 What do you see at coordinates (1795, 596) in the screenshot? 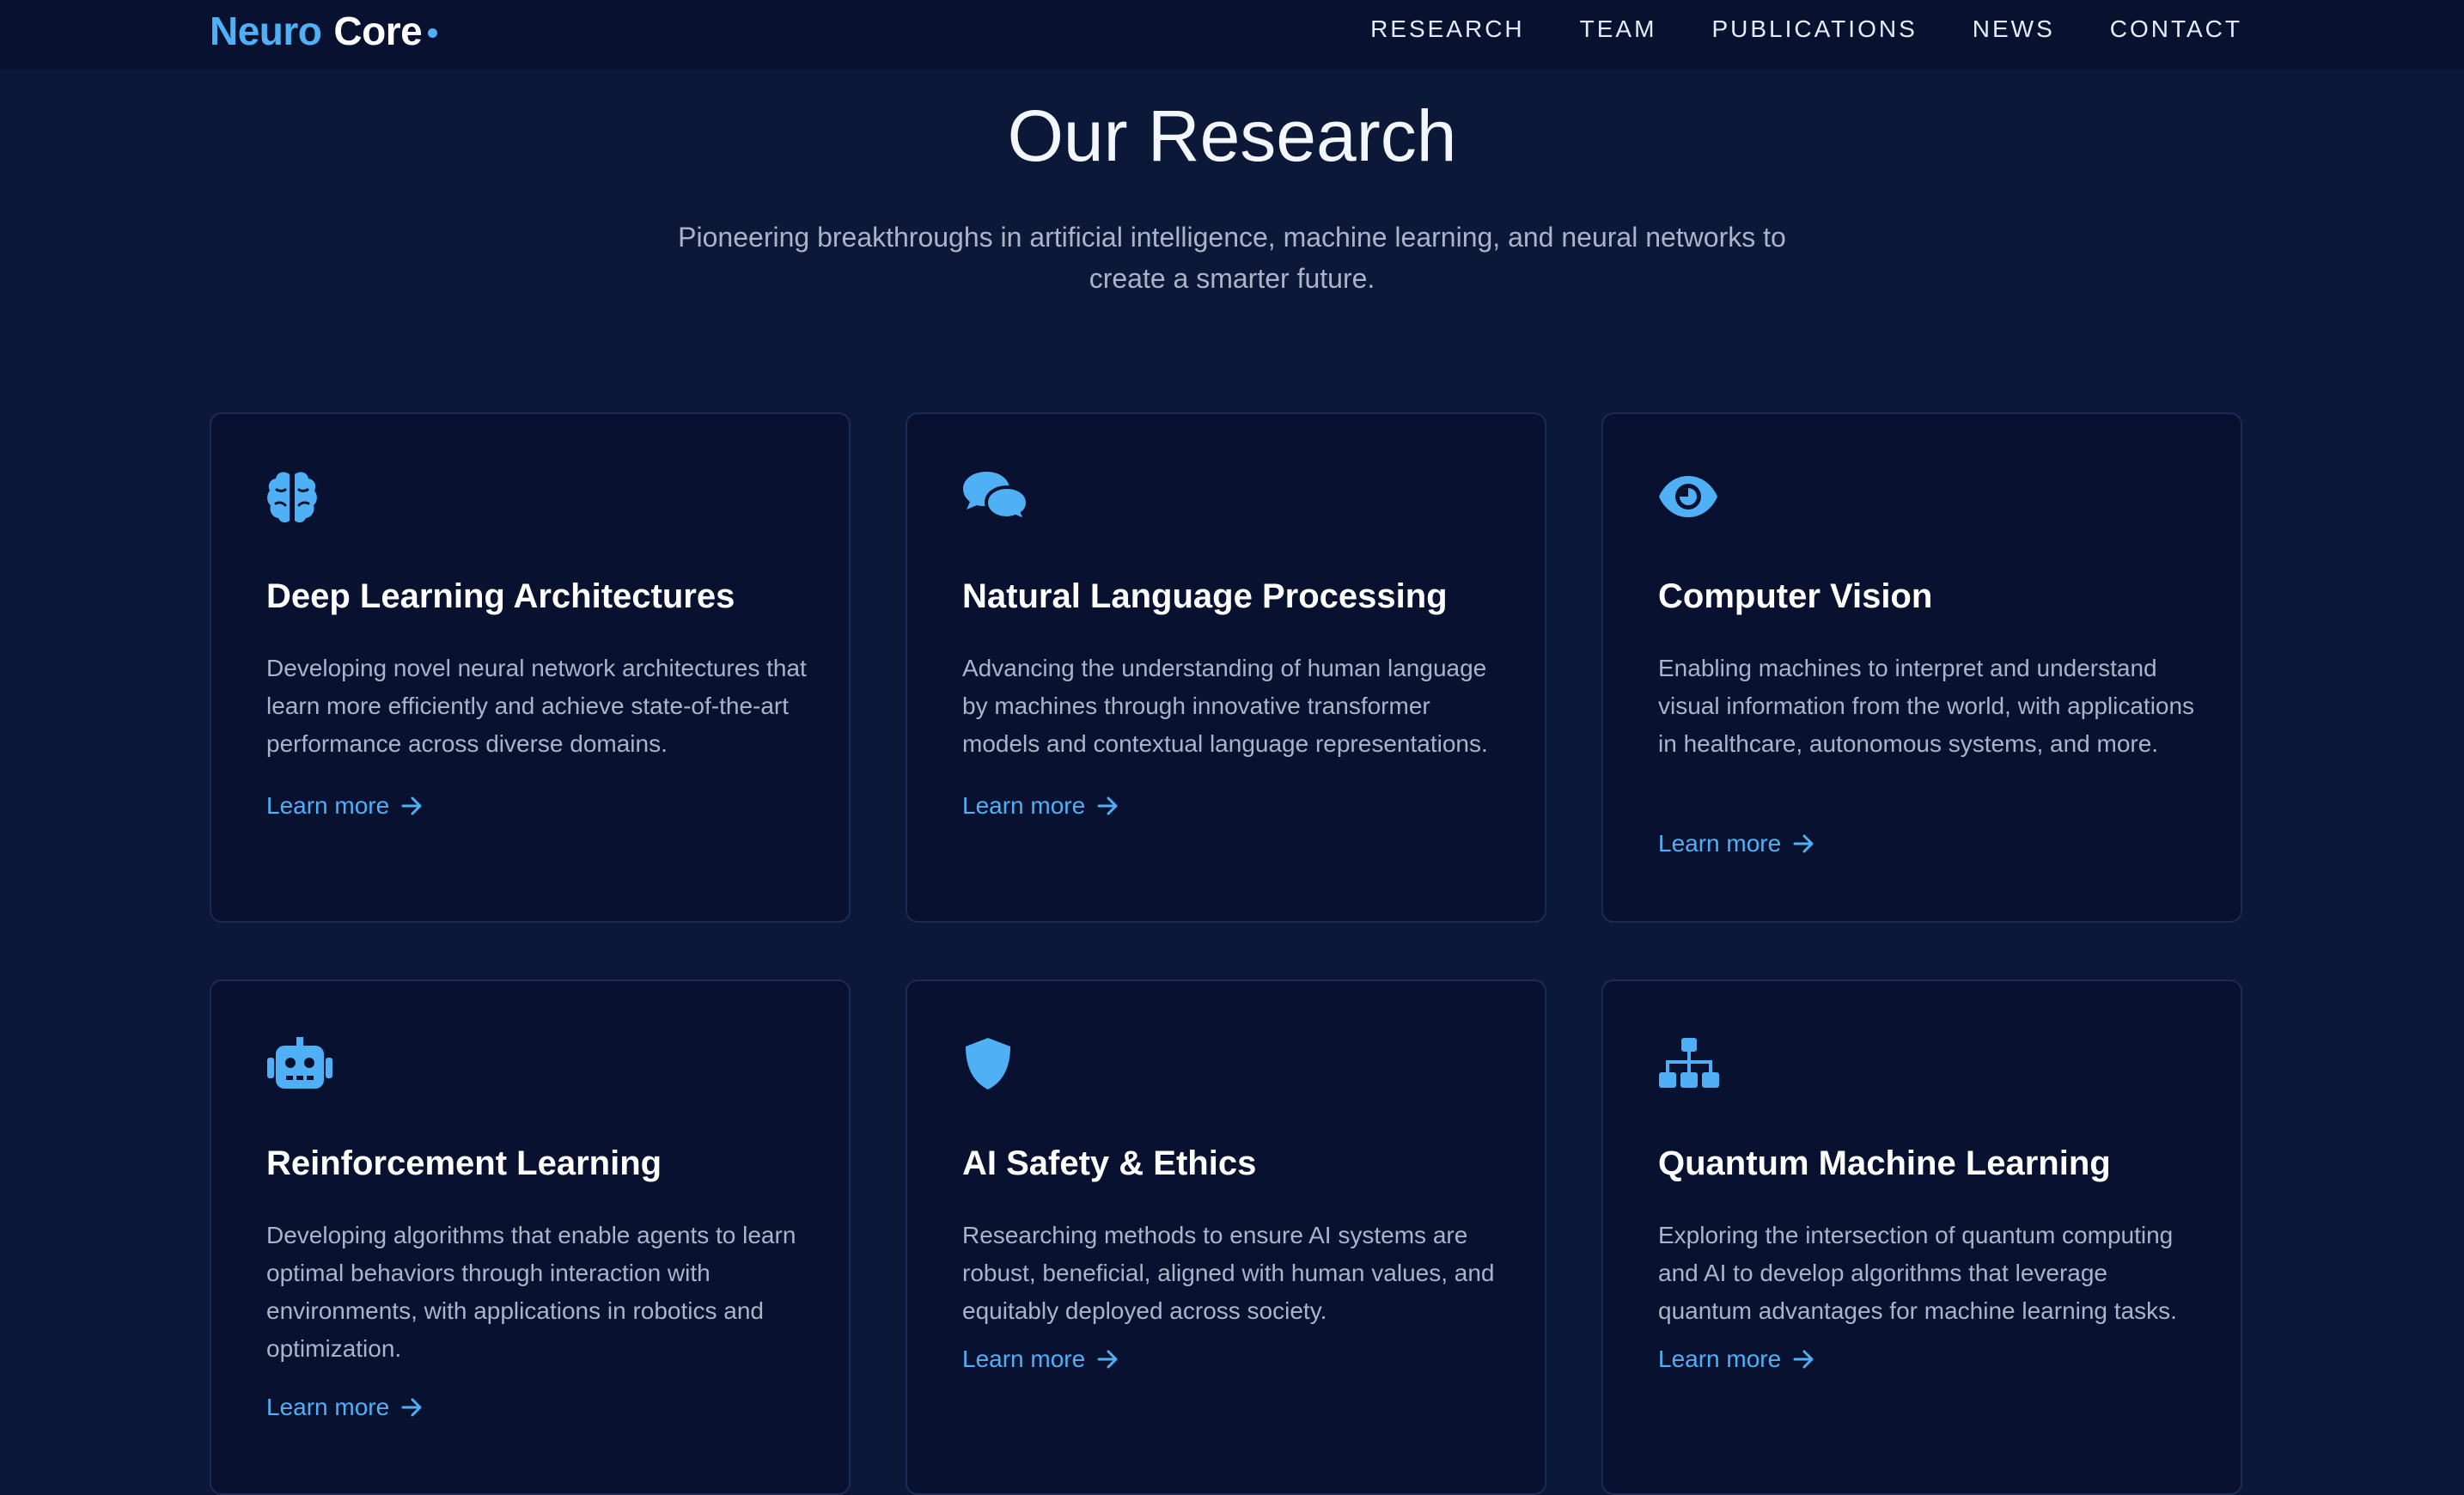
I see `card-title: Computer Vision` at bounding box center [1795, 596].